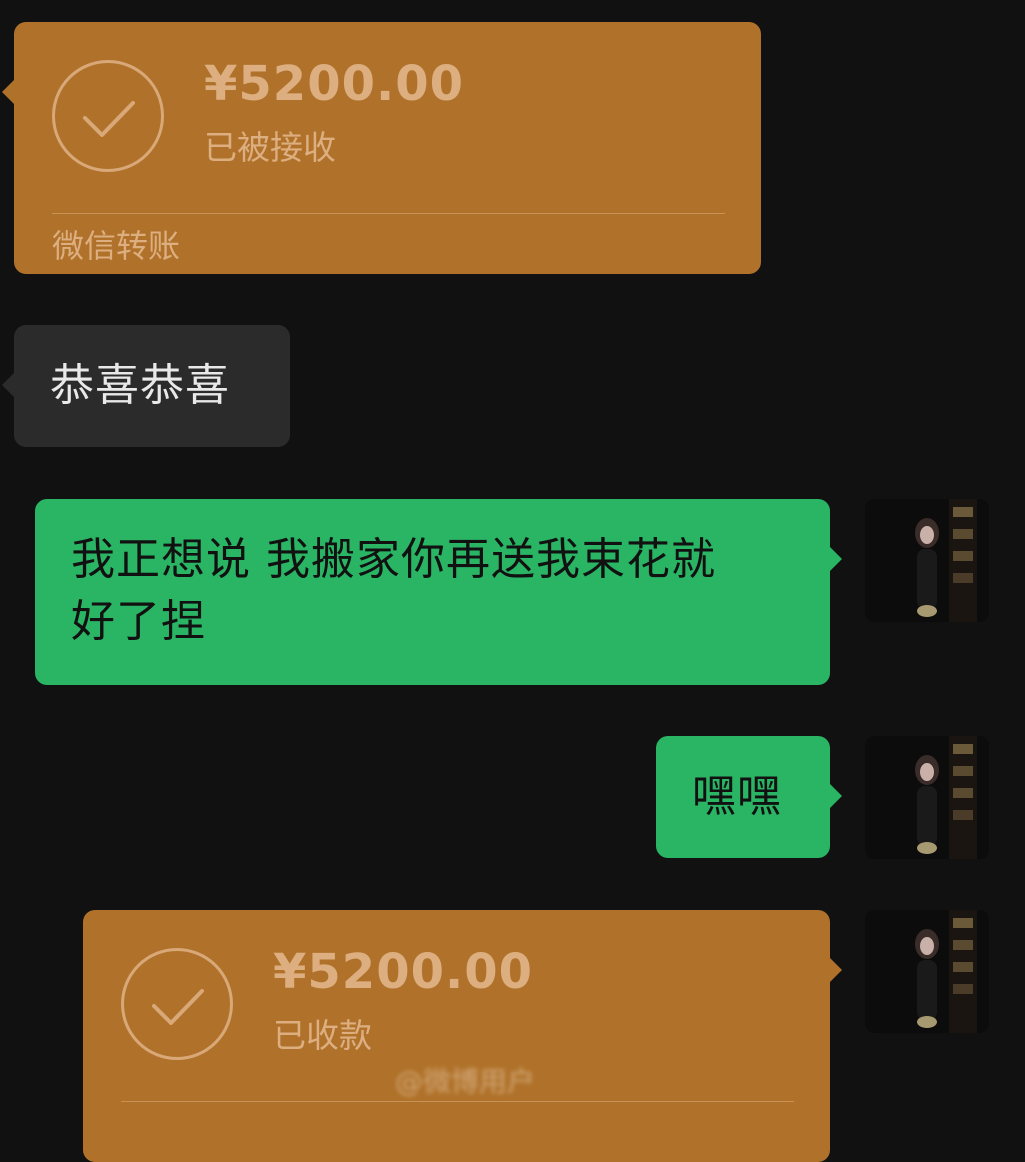 Image resolution: width=1025 pixels, height=1162 pixels. I want to click on message-text-line-2: 好了捏, so click(138, 621).